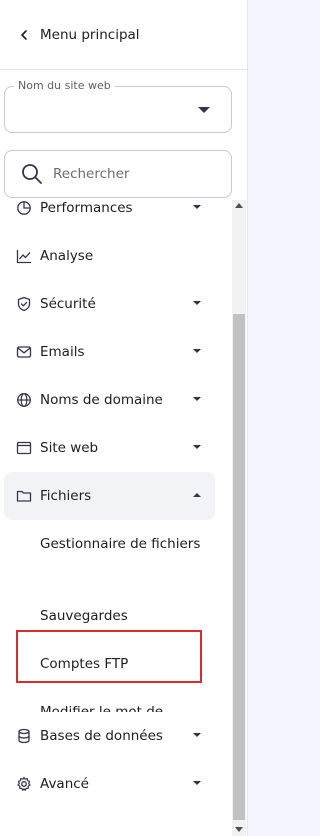 This screenshot has height=836, width=320. What do you see at coordinates (109, 656) in the screenshot?
I see `selection-highlight-box` at bounding box center [109, 656].